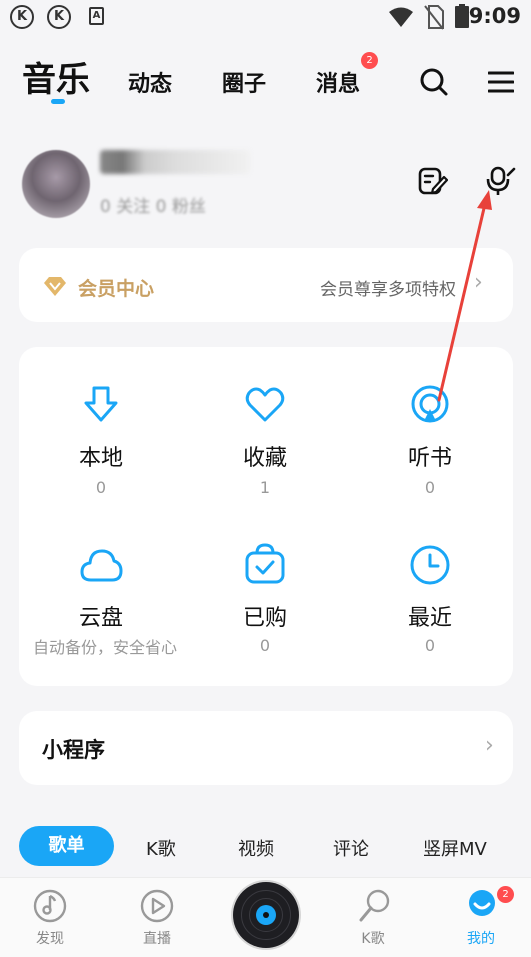 The height and width of the screenshot is (957, 531). What do you see at coordinates (104, 647) in the screenshot?
I see `cloud-disk-subtitle: 自动备份，安全省心` at bounding box center [104, 647].